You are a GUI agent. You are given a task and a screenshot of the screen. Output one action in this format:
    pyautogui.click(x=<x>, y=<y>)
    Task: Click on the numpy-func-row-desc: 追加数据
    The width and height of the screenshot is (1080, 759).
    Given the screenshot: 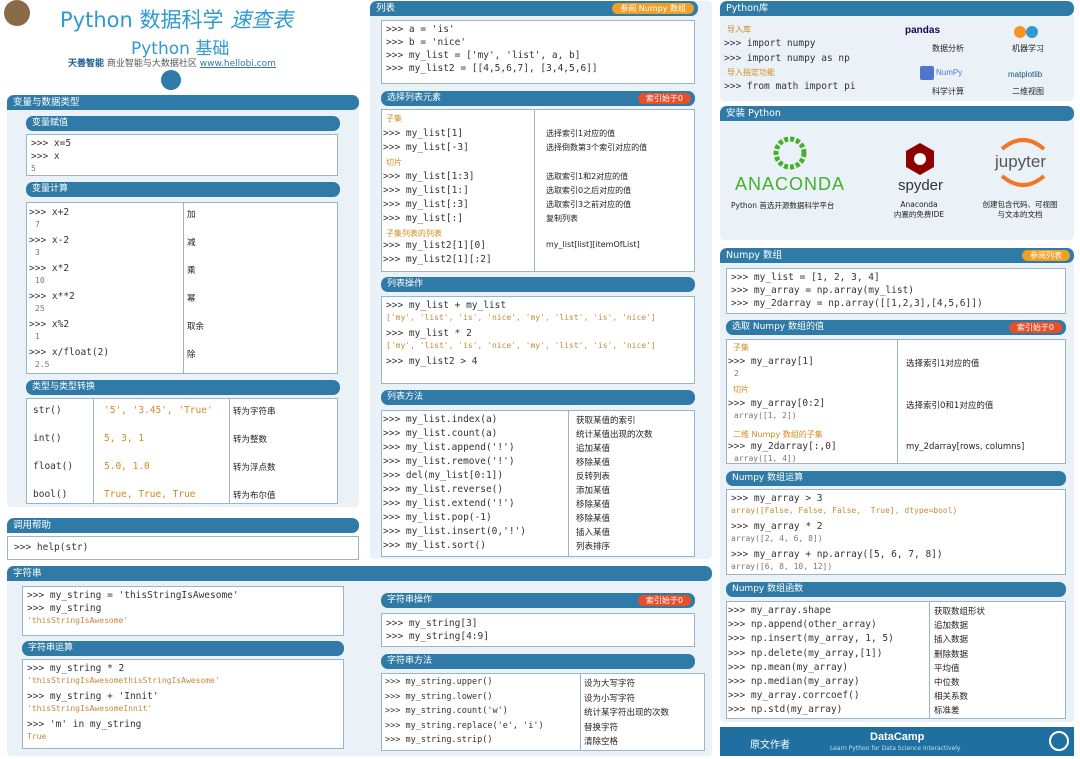 What is the action you would take?
    pyautogui.click(x=951, y=626)
    